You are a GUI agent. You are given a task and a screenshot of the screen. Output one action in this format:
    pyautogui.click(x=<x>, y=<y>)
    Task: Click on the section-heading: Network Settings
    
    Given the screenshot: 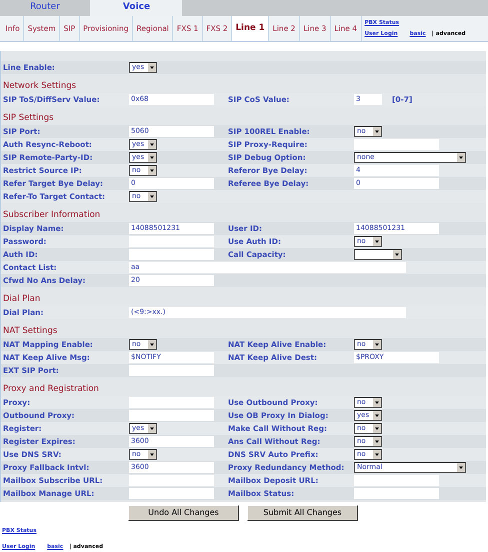 What is the action you would take?
    pyautogui.click(x=40, y=86)
    